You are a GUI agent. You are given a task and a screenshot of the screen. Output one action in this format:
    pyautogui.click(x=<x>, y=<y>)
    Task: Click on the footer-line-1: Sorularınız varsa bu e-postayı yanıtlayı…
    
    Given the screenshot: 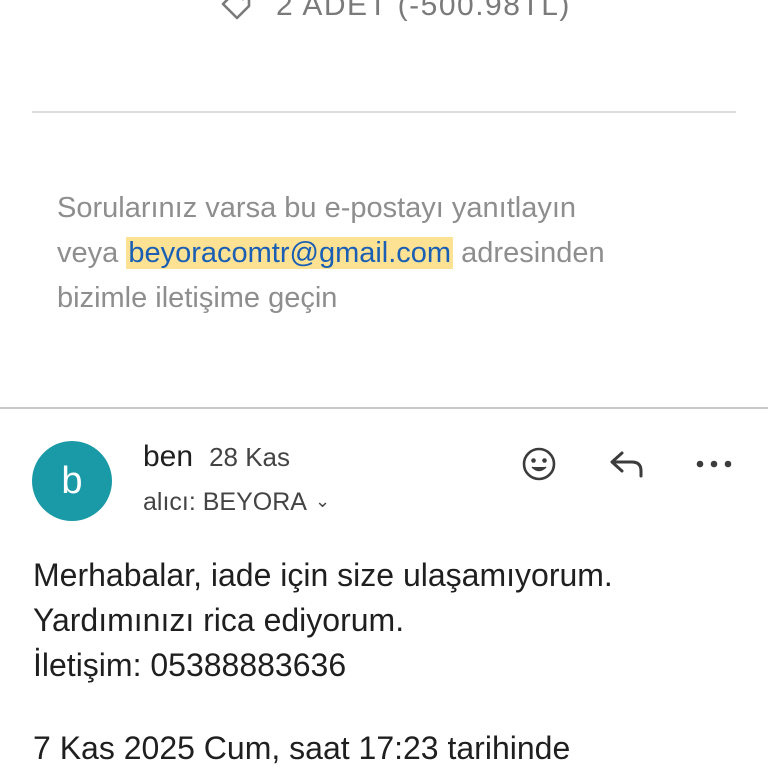 What is the action you would take?
    pyautogui.click(x=317, y=208)
    